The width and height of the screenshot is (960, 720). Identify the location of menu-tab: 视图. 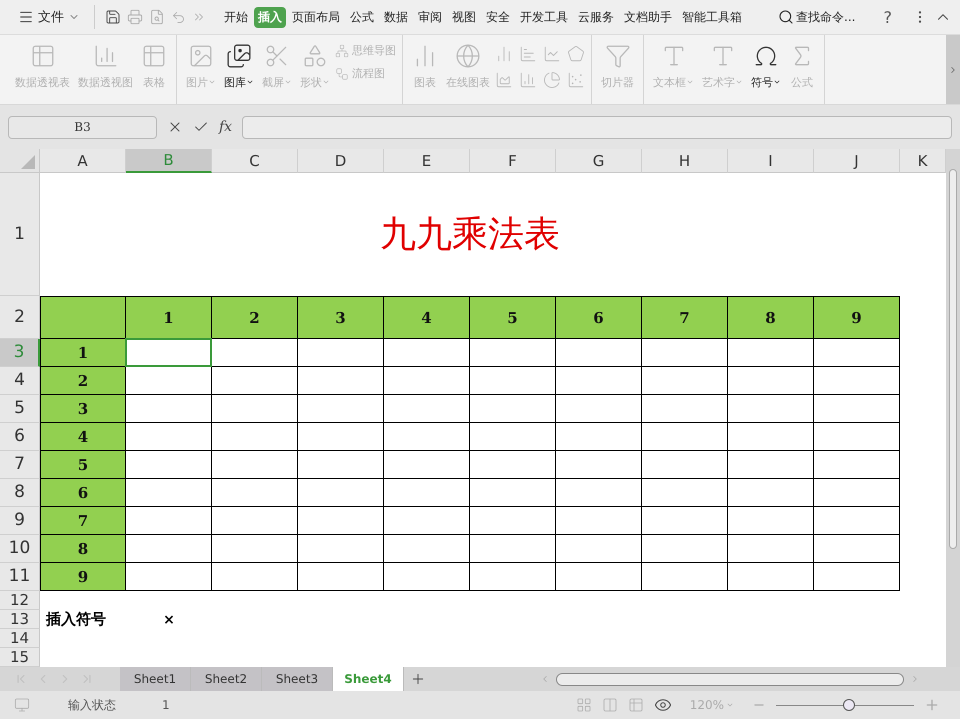
(464, 17).